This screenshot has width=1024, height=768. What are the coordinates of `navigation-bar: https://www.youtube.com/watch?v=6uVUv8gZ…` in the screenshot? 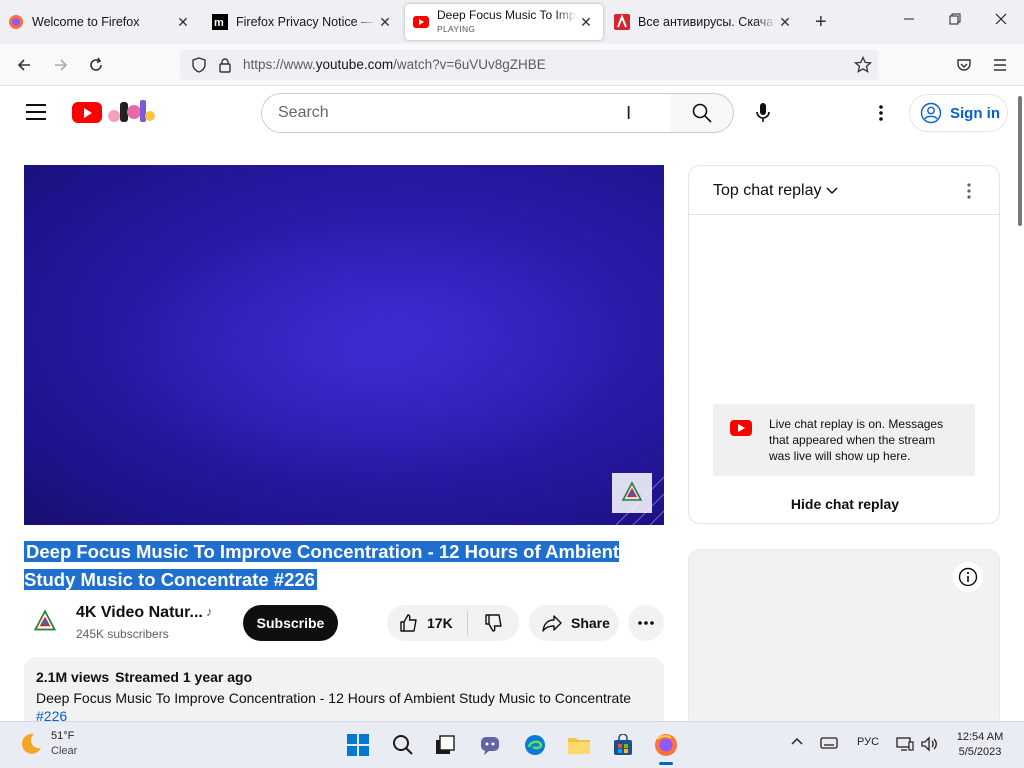 It's located at (512, 65).